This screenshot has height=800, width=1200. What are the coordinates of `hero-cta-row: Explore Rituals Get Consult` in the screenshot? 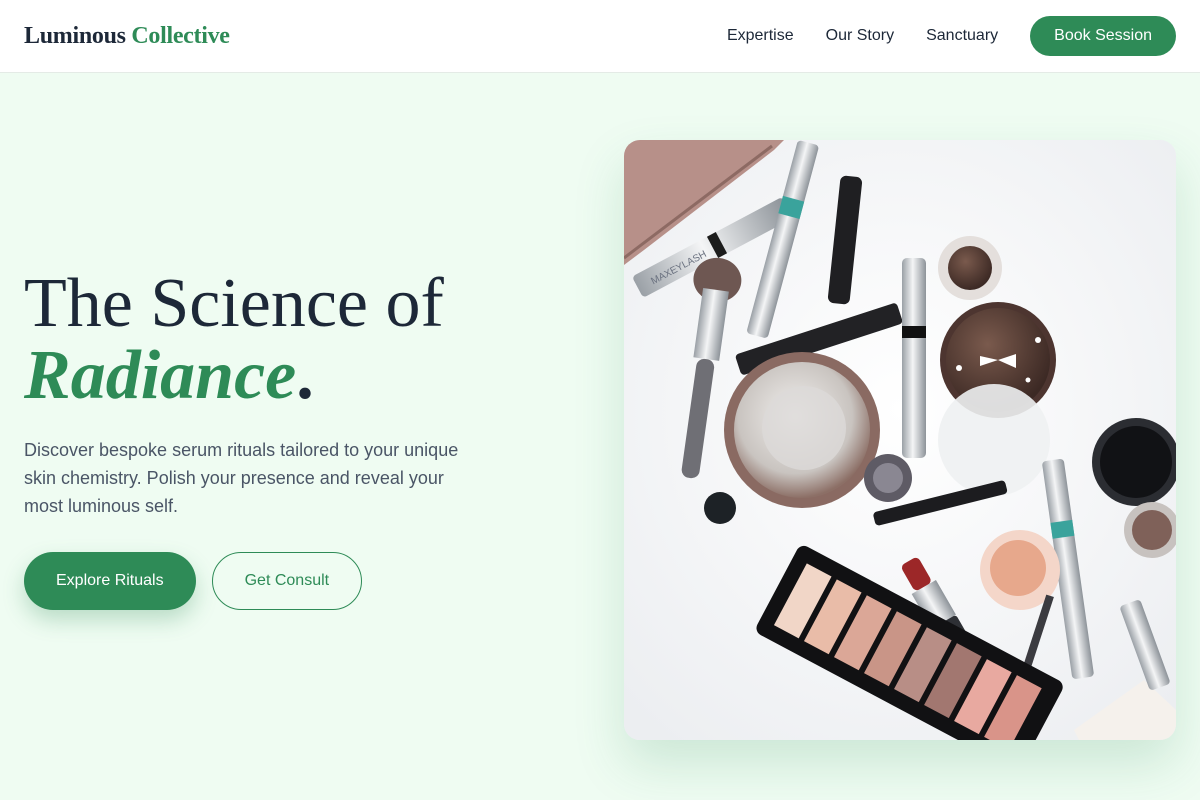 It's located at (259, 581).